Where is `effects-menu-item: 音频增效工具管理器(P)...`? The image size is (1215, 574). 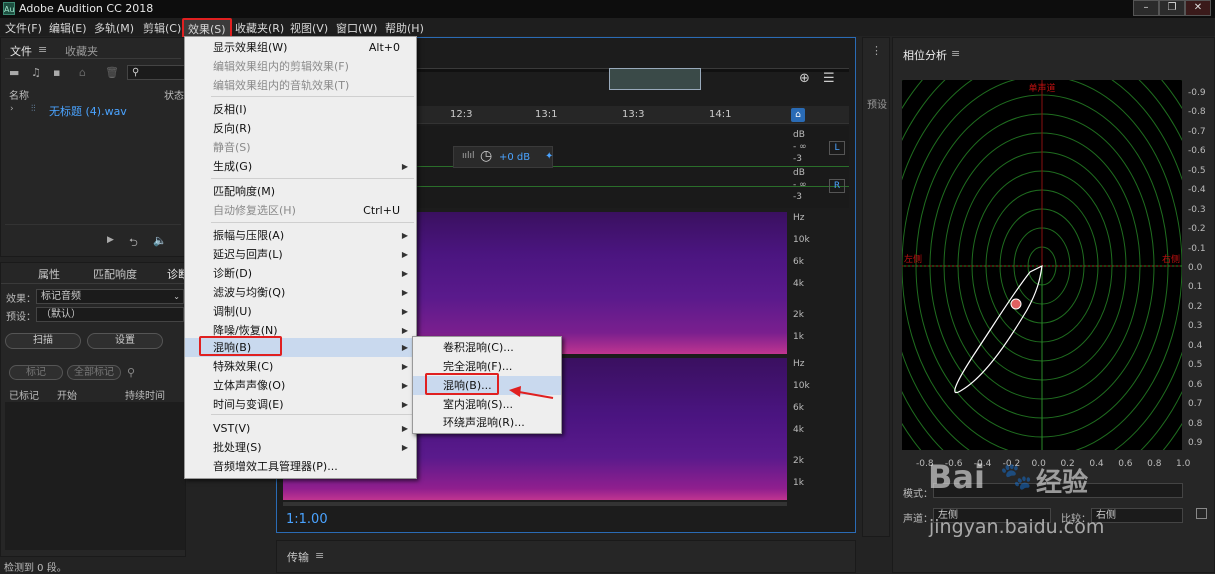 effects-menu-item: 音频增效工具管理器(P)... is located at coordinates (300, 466).